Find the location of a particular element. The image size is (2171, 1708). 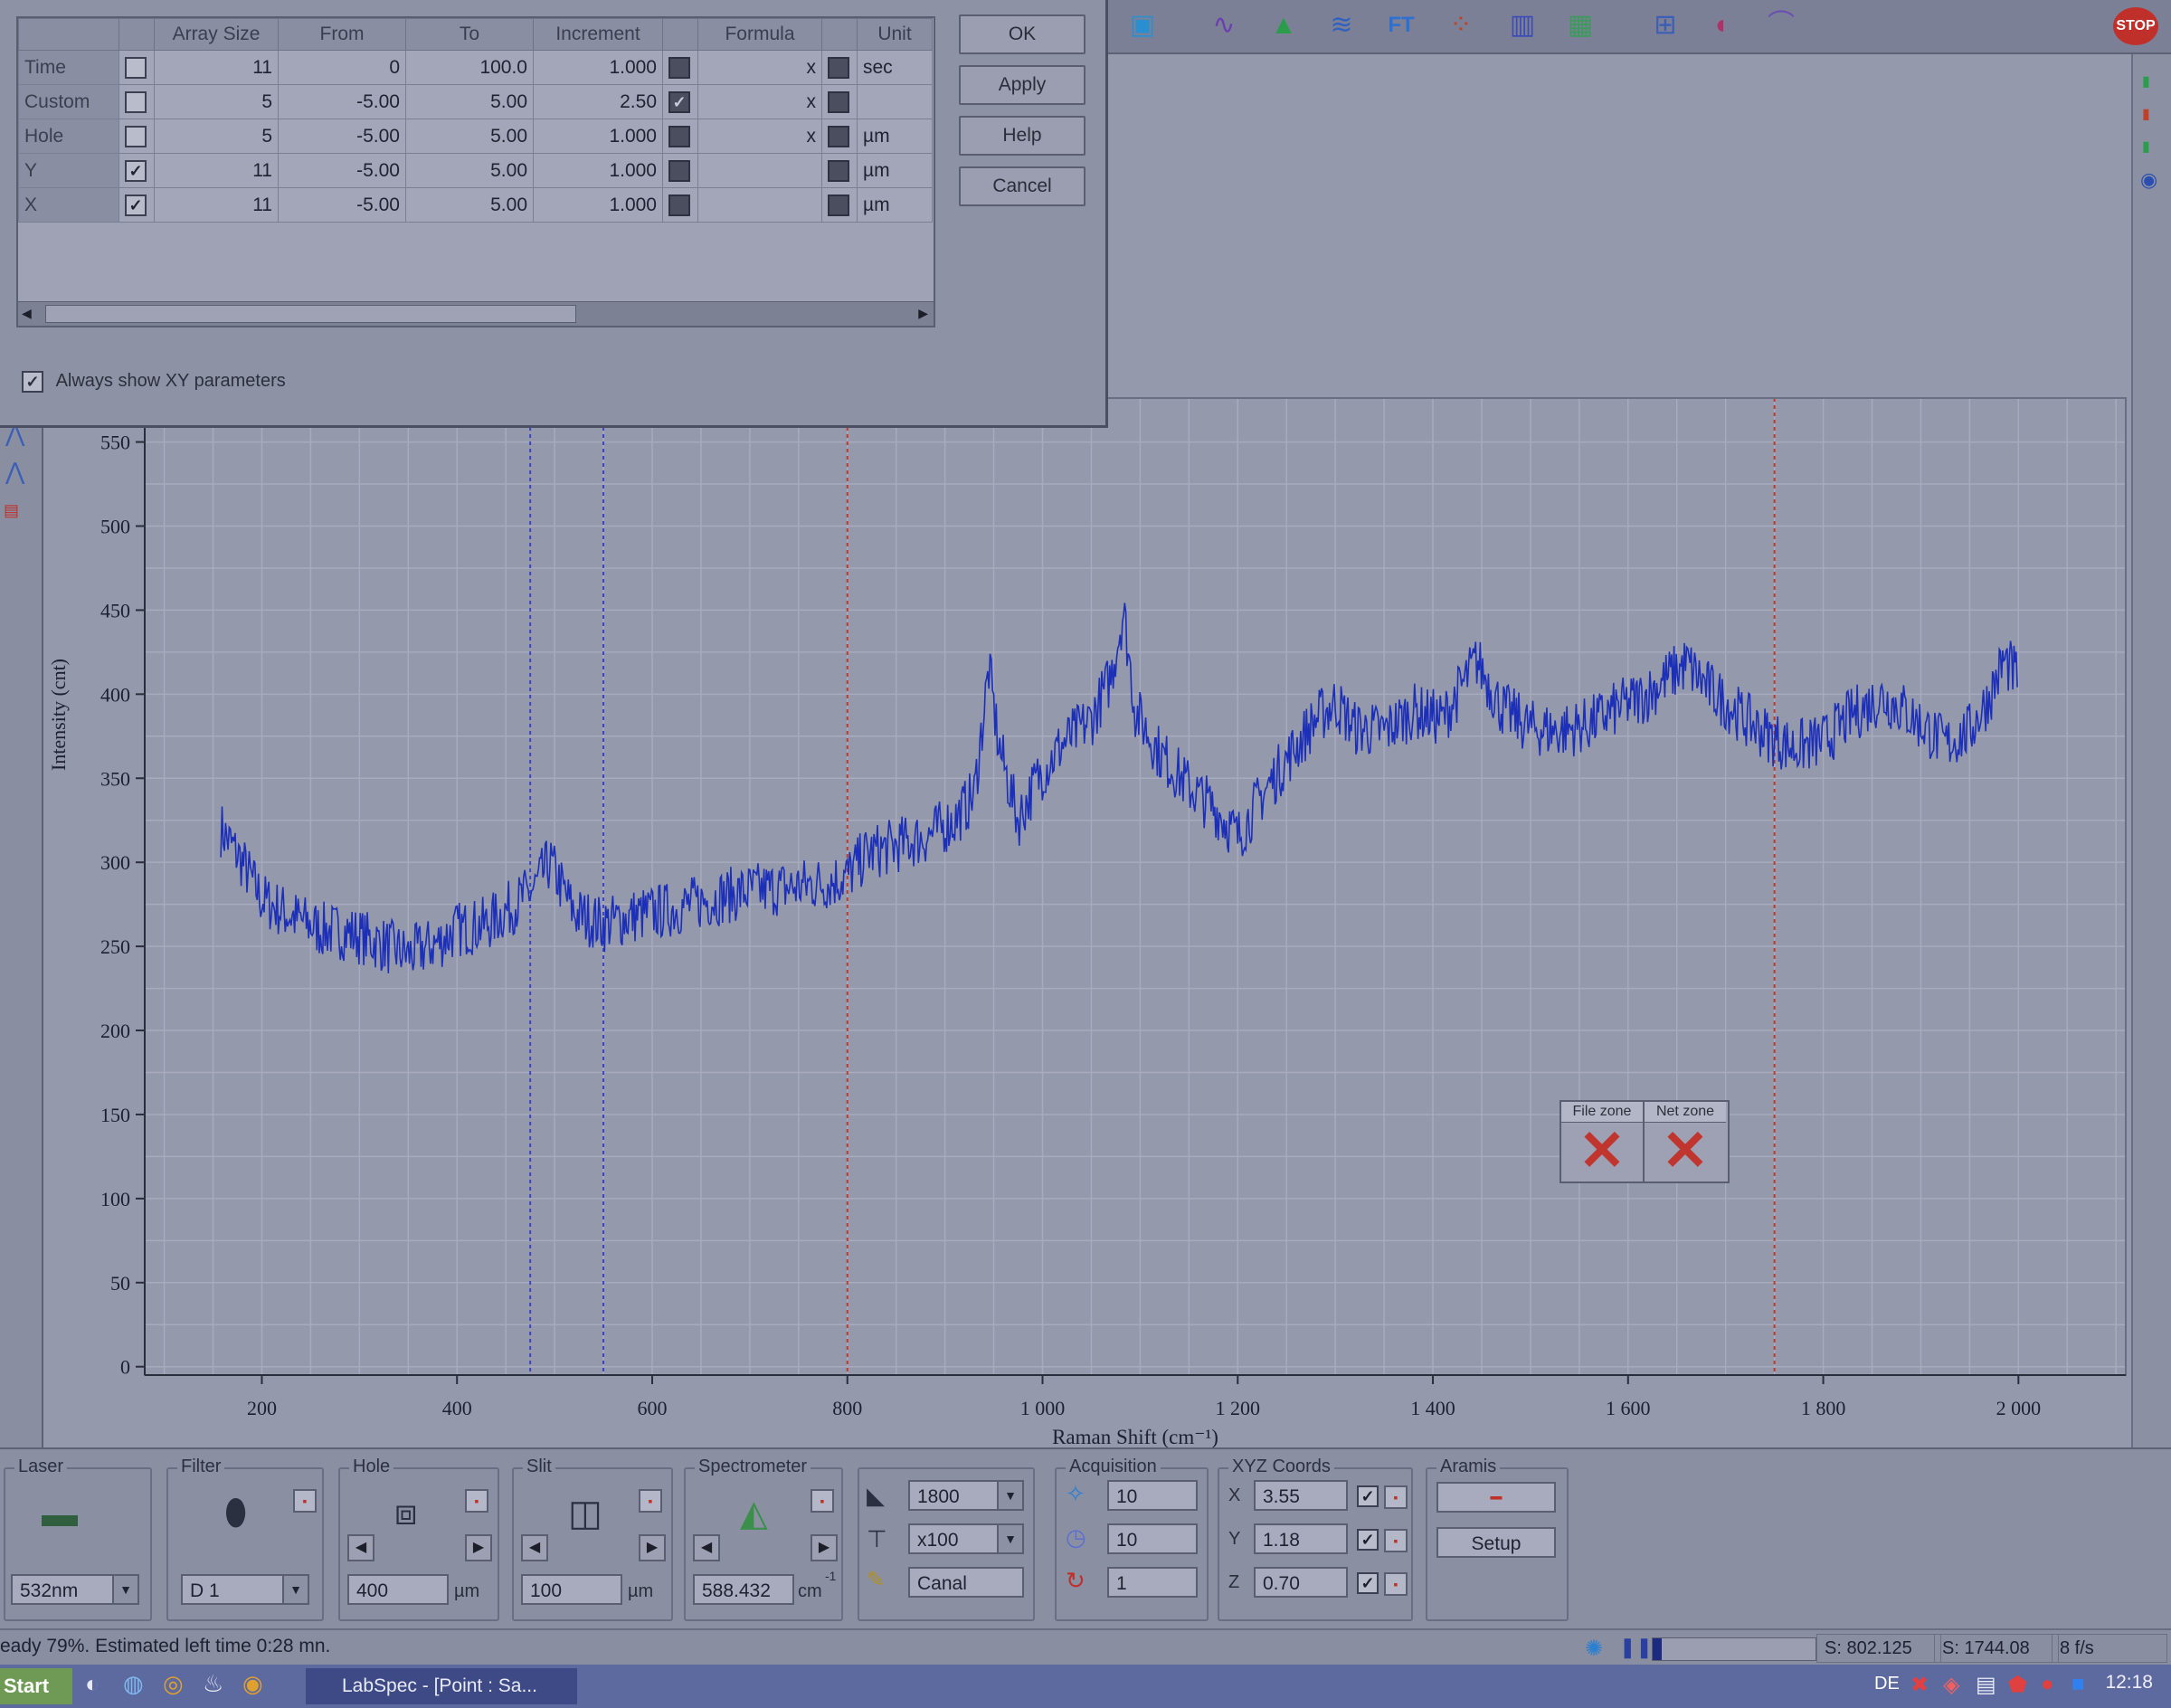

laser-select: 532nm ▼ is located at coordinates (75, 1589).